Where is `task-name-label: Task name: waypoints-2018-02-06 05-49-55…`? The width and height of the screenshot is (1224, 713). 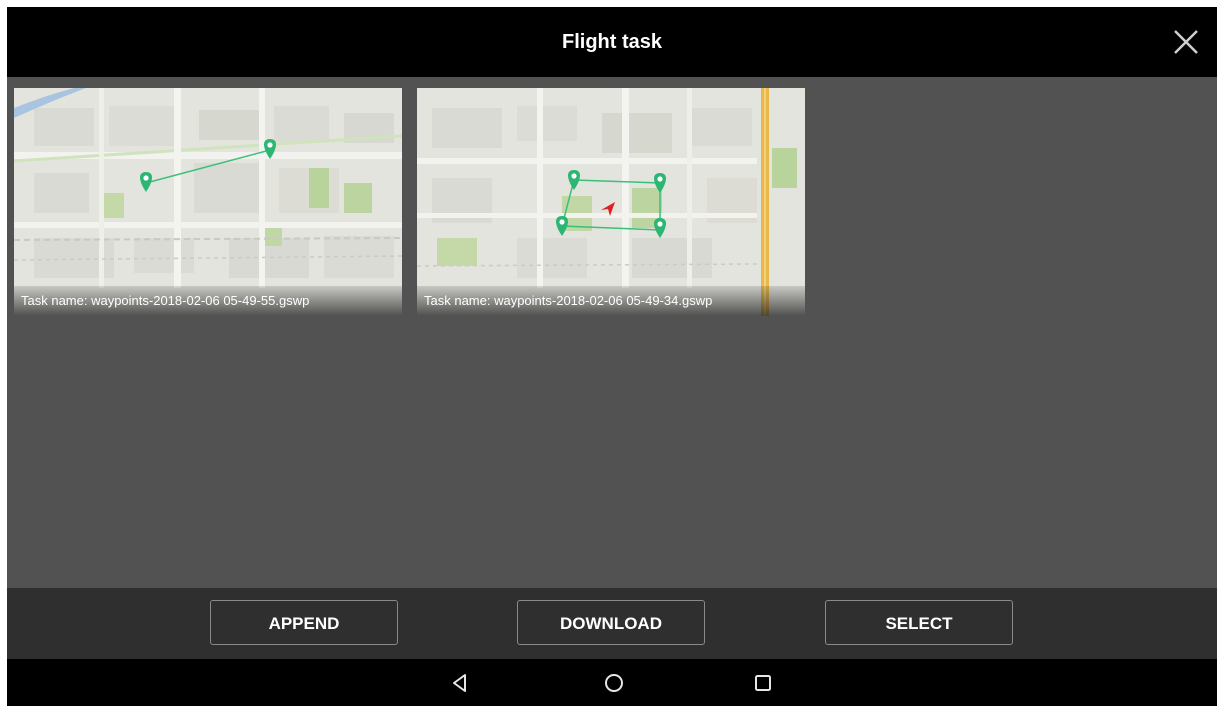 task-name-label: Task name: waypoints-2018-02-06 05-49-55… is located at coordinates (208, 301).